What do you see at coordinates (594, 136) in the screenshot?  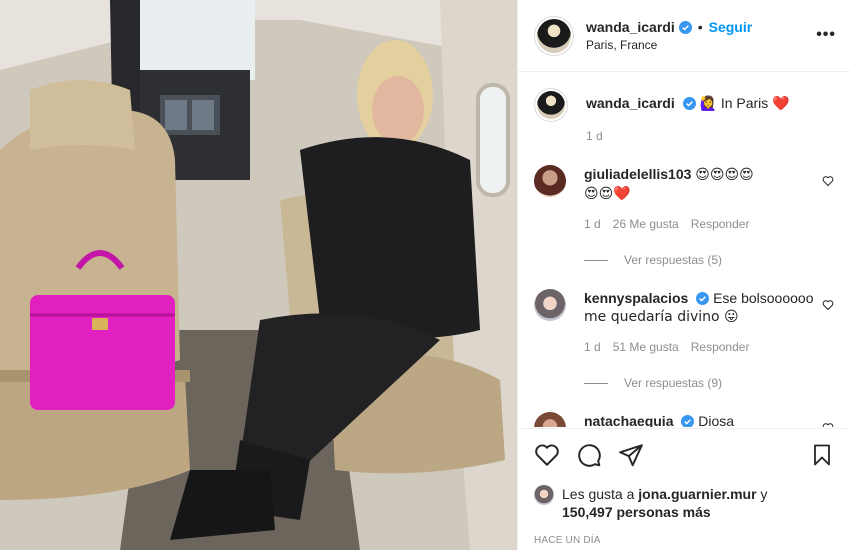 I see `caption-age: 1 d` at bounding box center [594, 136].